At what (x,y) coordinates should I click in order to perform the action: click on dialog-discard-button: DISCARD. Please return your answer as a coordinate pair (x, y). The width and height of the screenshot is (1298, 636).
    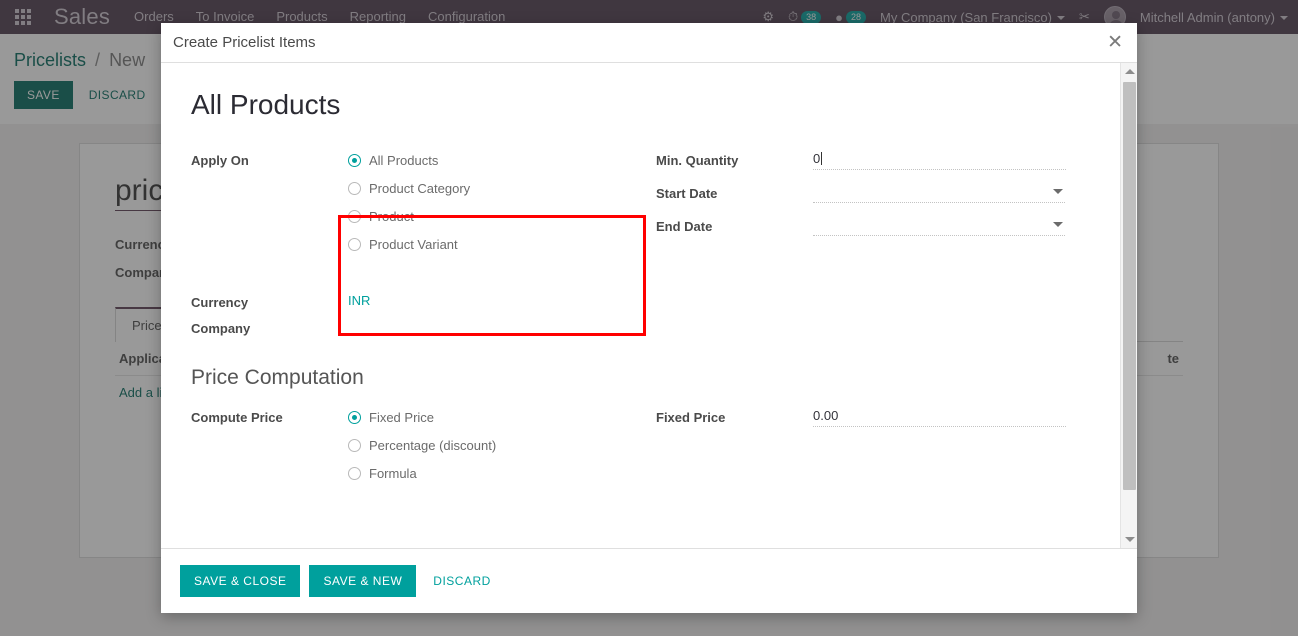
    Looking at the image, I should click on (462, 581).